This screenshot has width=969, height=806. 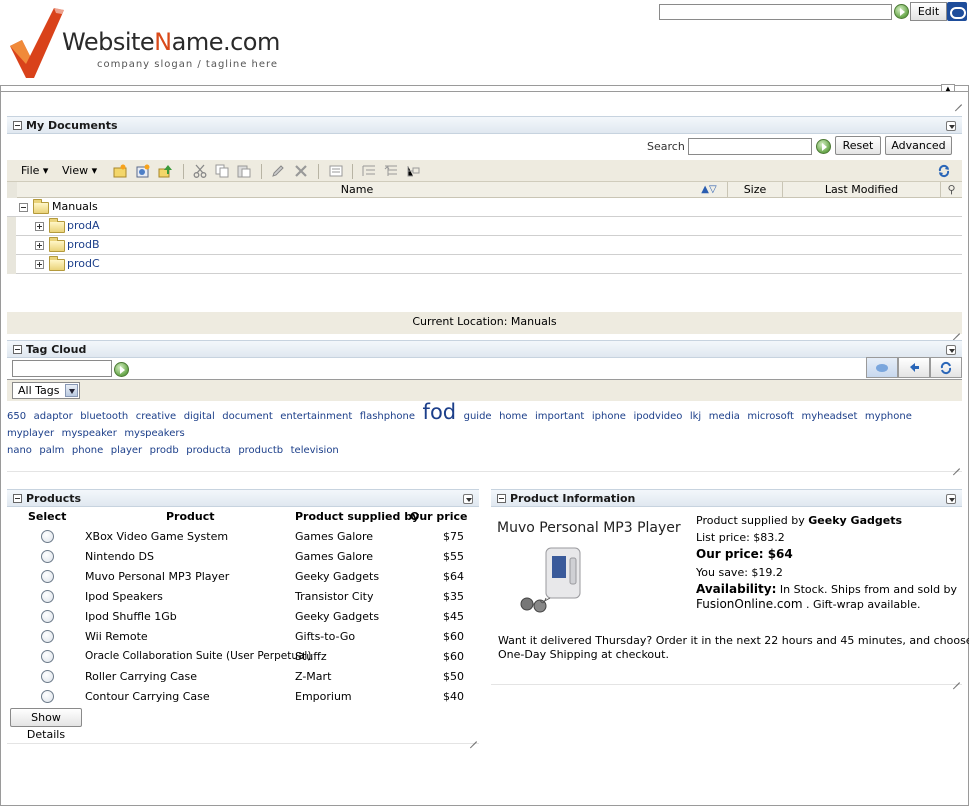 What do you see at coordinates (89, 433) in the screenshot?
I see `tag-link: myspeaker` at bounding box center [89, 433].